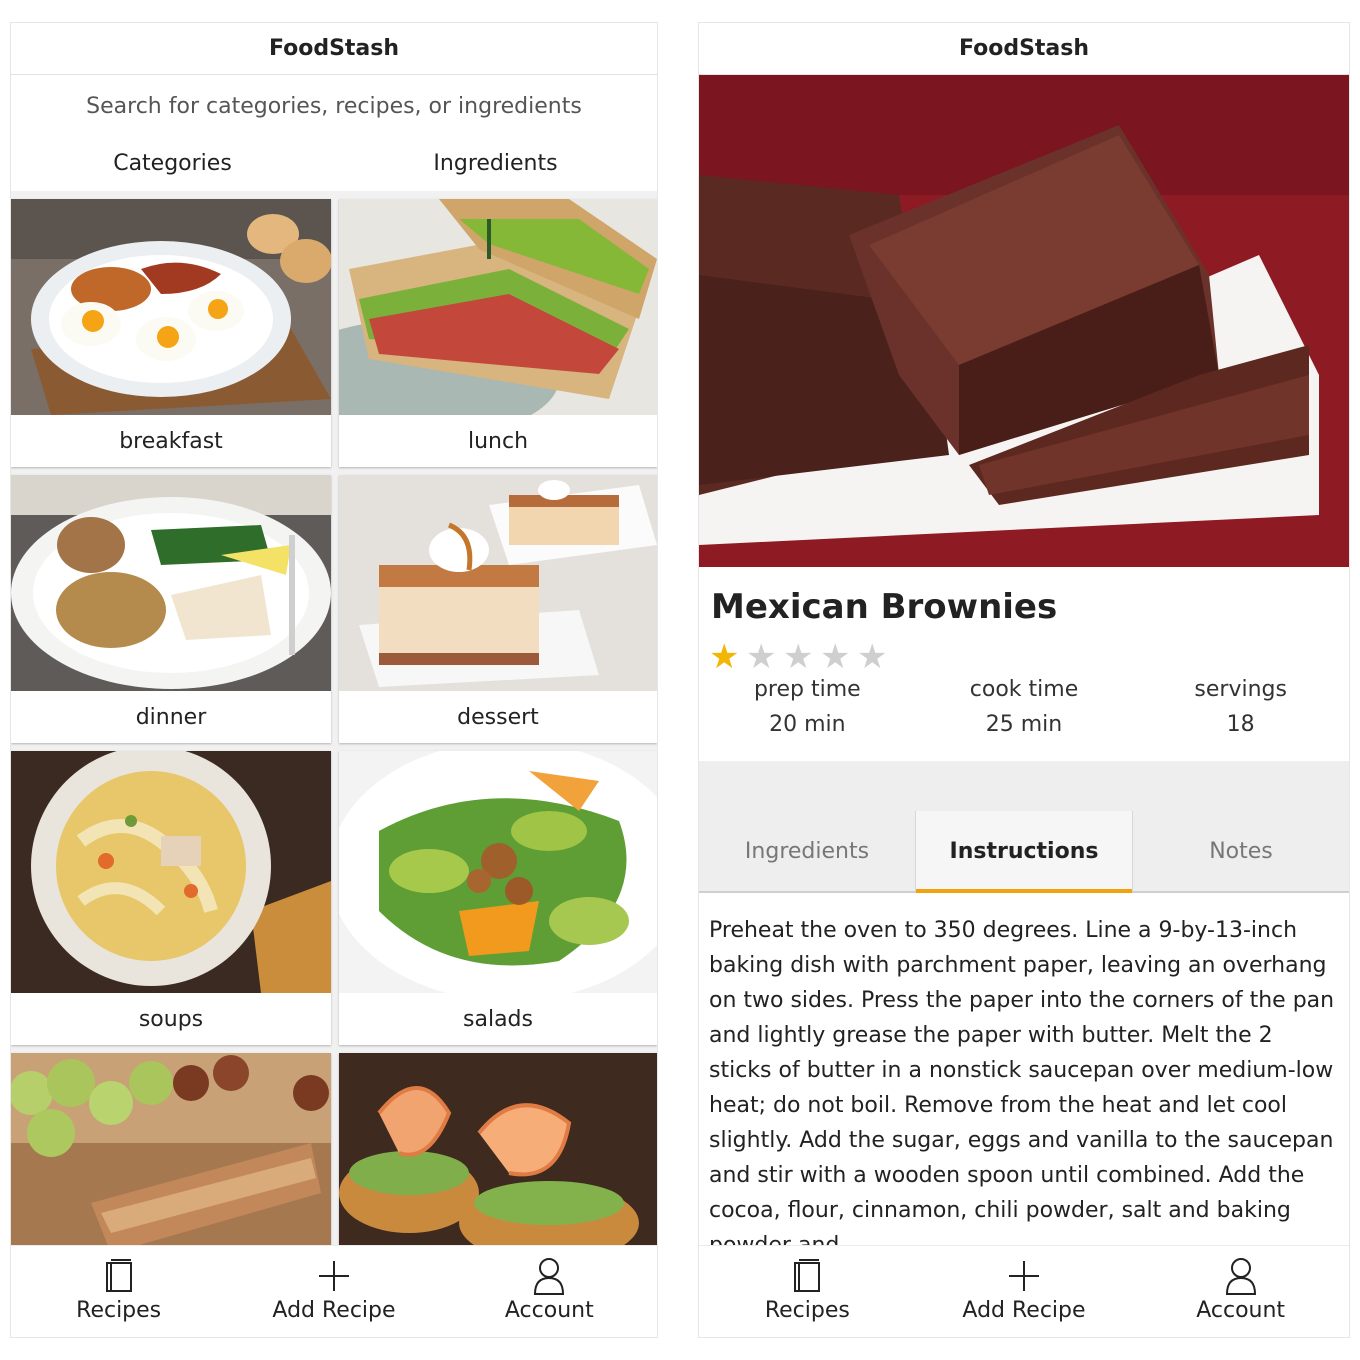 The height and width of the screenshot is (1360, 1360). What do you see at coordinates (884, 607) in the screenshot?
I see `recipe-title: Mexican Brownies` at bounding box center [884, 607].